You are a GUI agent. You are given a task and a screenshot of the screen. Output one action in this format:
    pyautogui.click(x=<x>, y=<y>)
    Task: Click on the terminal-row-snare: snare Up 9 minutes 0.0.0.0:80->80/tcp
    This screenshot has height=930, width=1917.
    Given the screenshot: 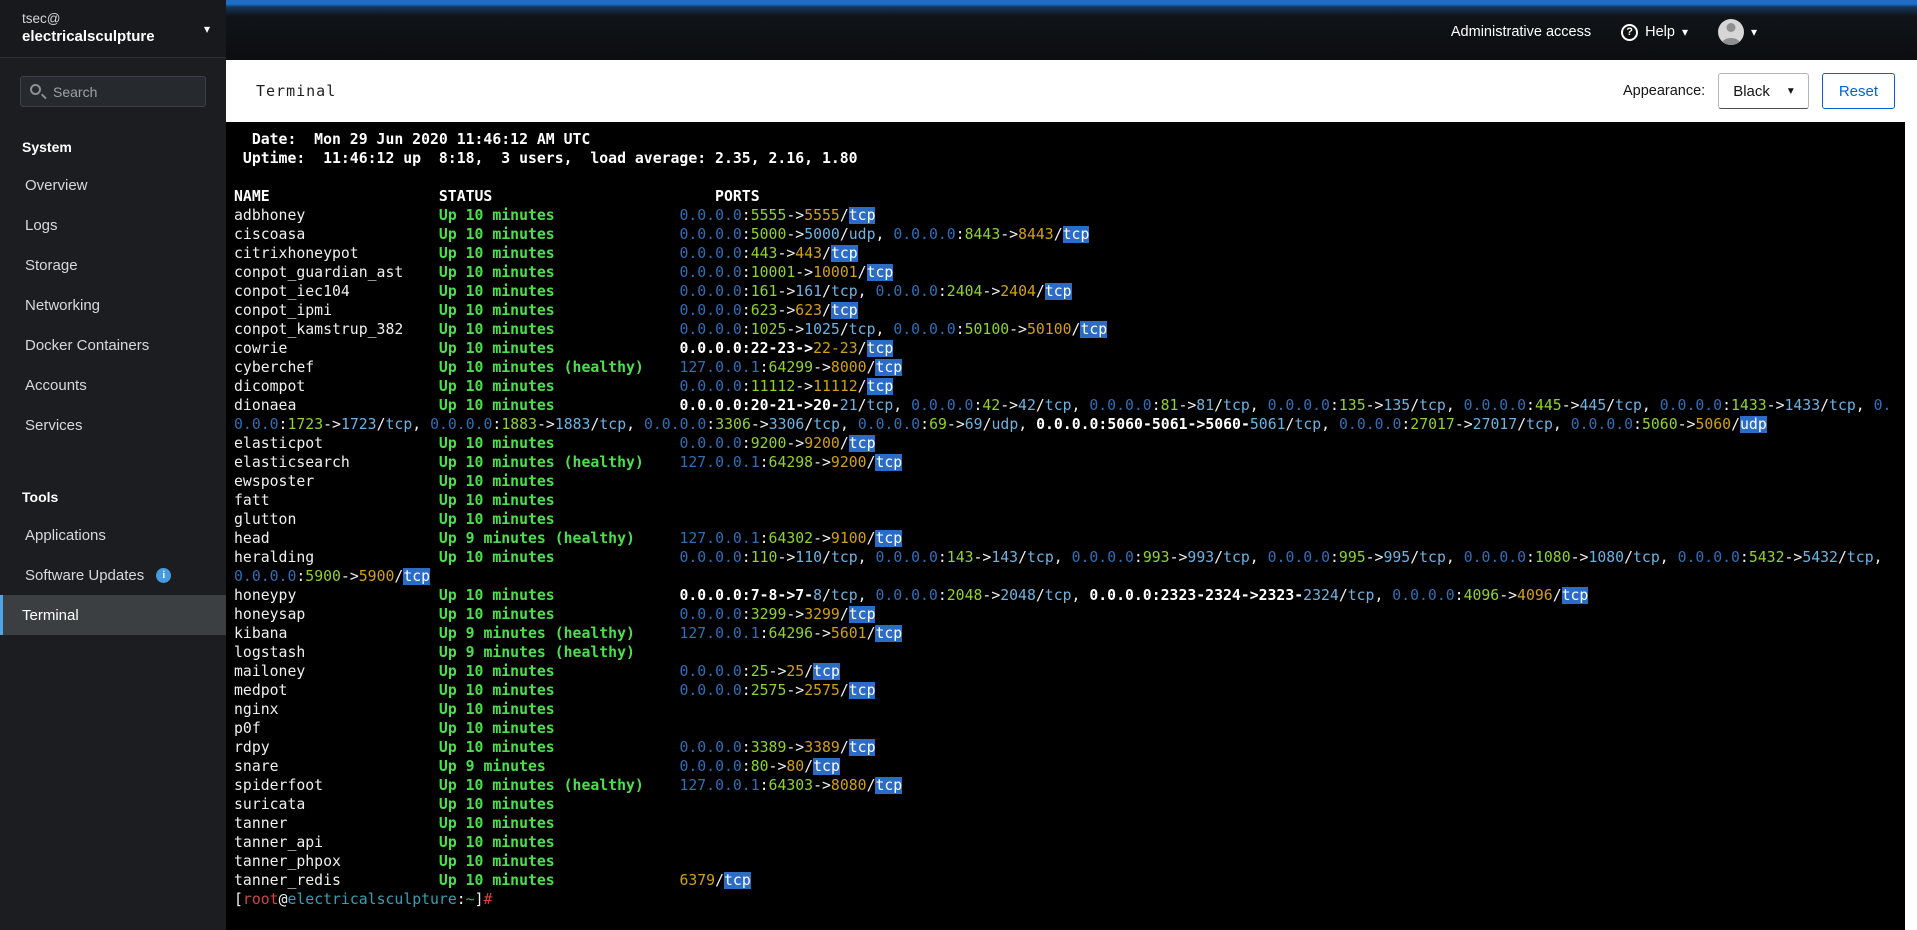 What is the action you would take?
    pyautogui.click(x=537, y=766)
    